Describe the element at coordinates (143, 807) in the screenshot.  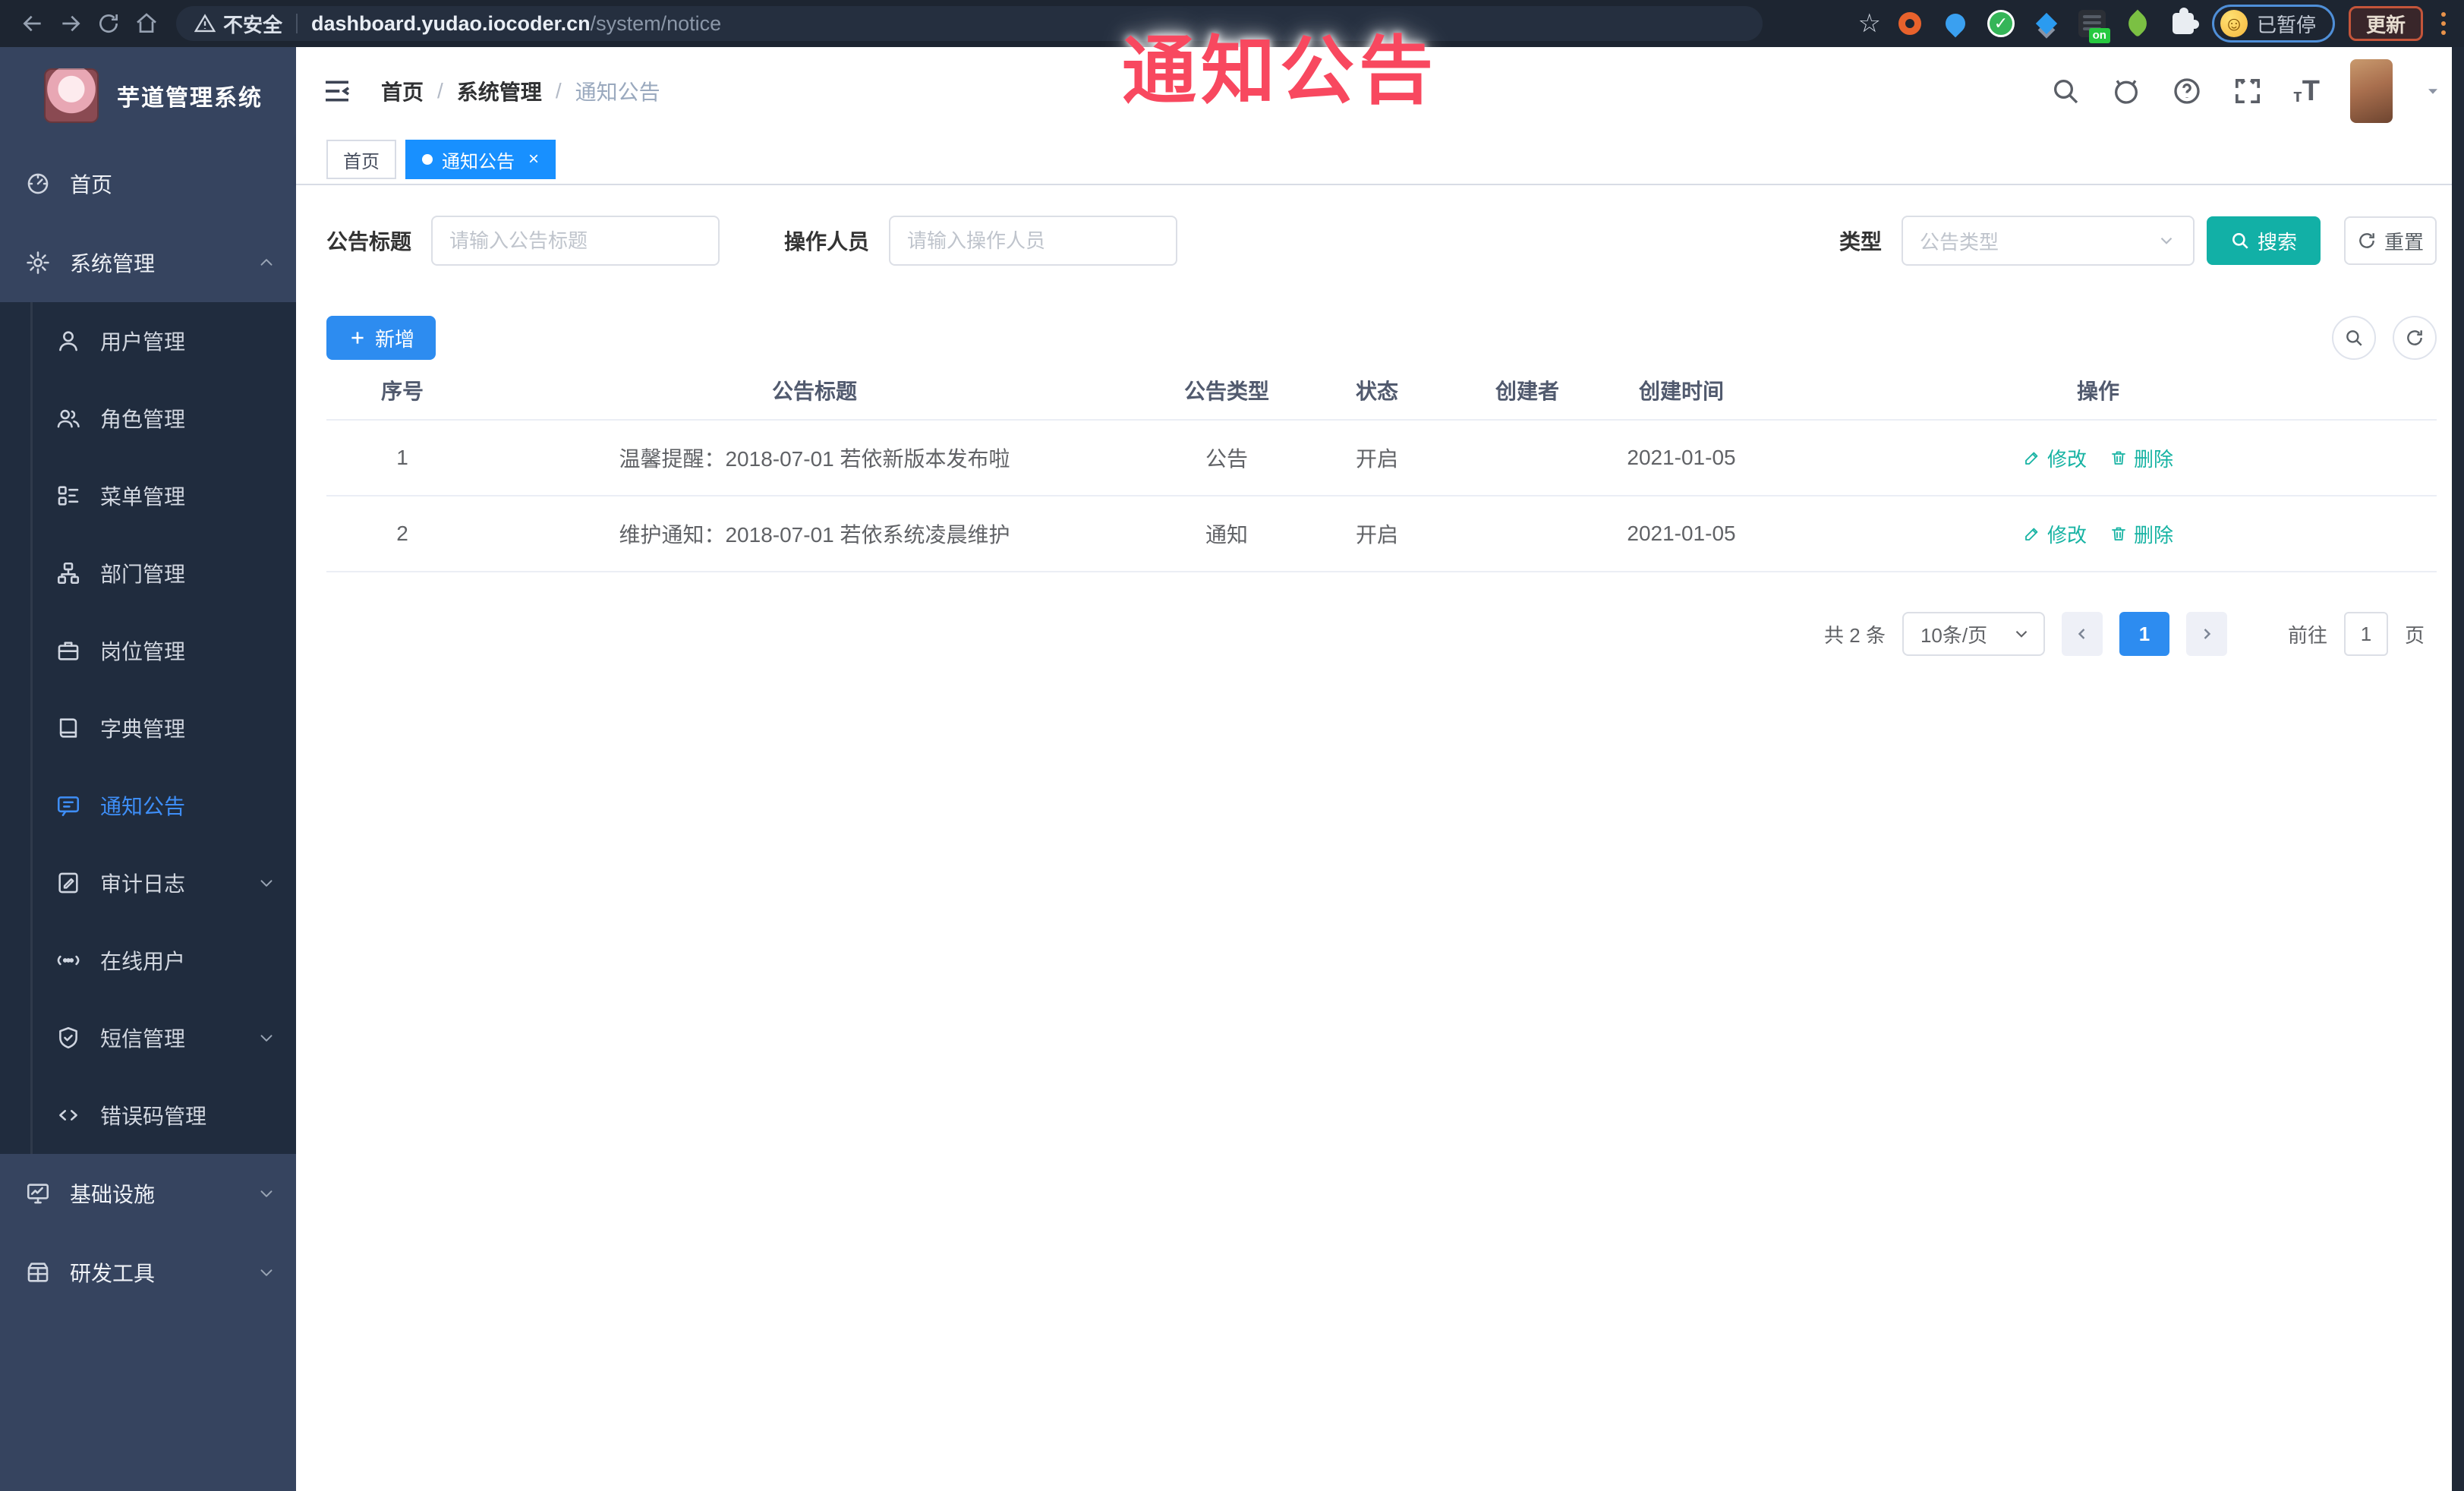
I see `sidebar-item-label: 通知公告` at that location.